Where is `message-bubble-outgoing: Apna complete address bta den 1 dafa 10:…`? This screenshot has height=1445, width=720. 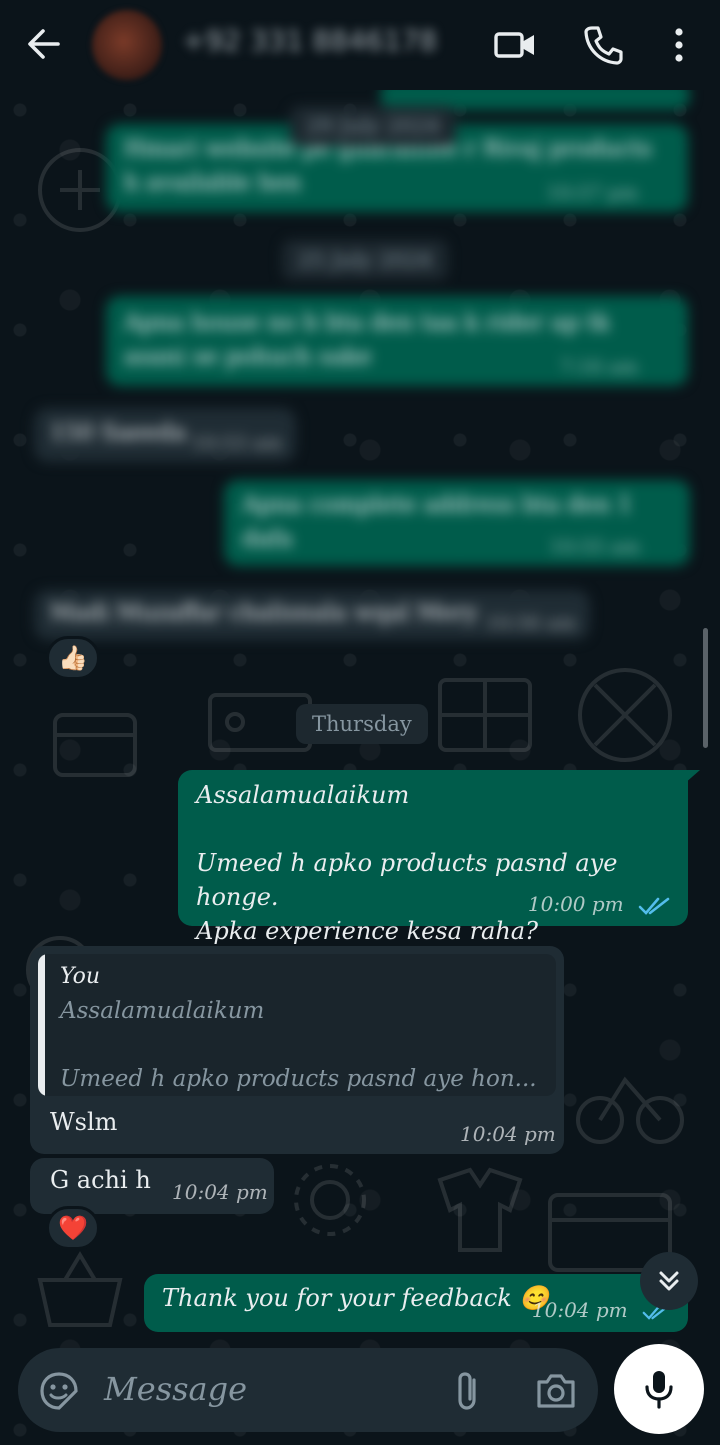
message-bubble-outgoing: Apna complete address bta den 1 dafa 10:… is located at coordinates (457, 523).